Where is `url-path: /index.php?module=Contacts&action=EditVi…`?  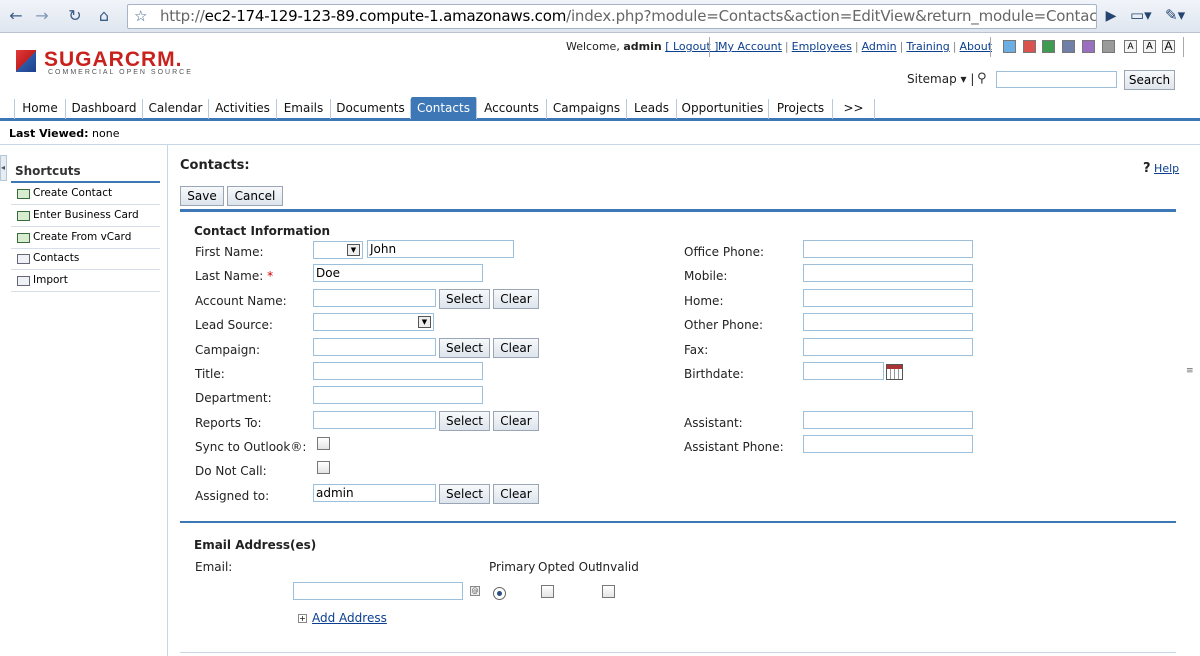
url-path: /index.php?module=Contacts&action=EditVi… is located at coordinates (831, 16).